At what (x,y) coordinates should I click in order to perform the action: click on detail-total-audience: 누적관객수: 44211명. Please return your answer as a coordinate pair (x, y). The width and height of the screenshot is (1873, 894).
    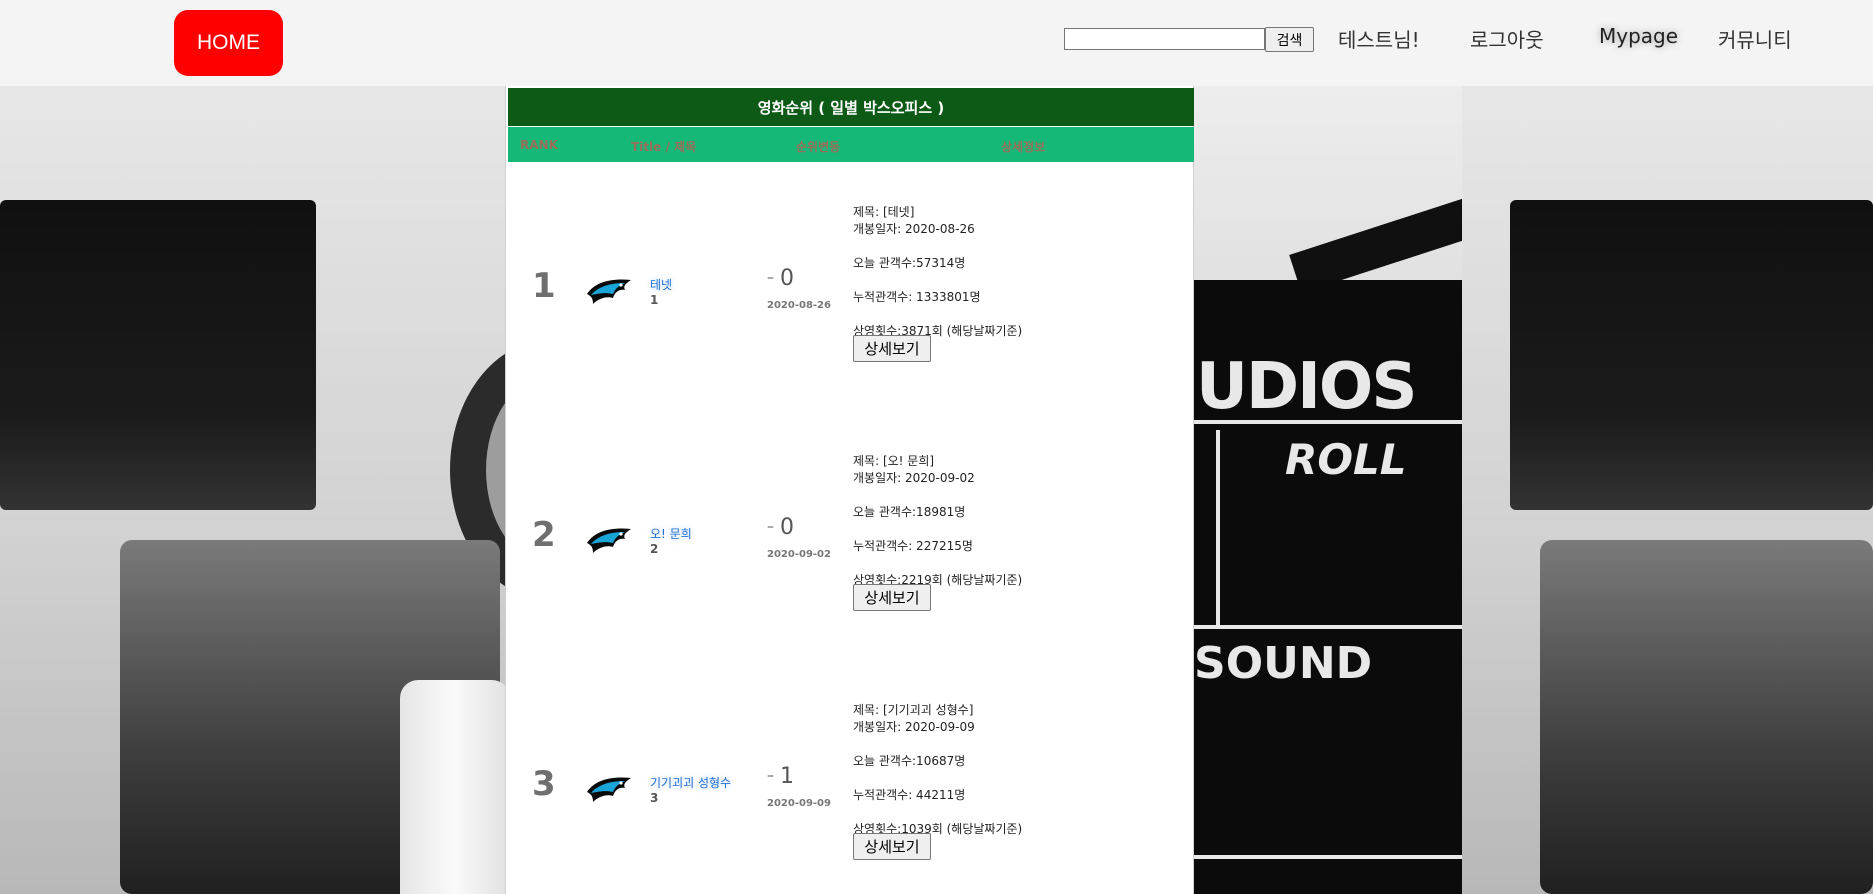
    Looking at the image, I should click on (909, 795).